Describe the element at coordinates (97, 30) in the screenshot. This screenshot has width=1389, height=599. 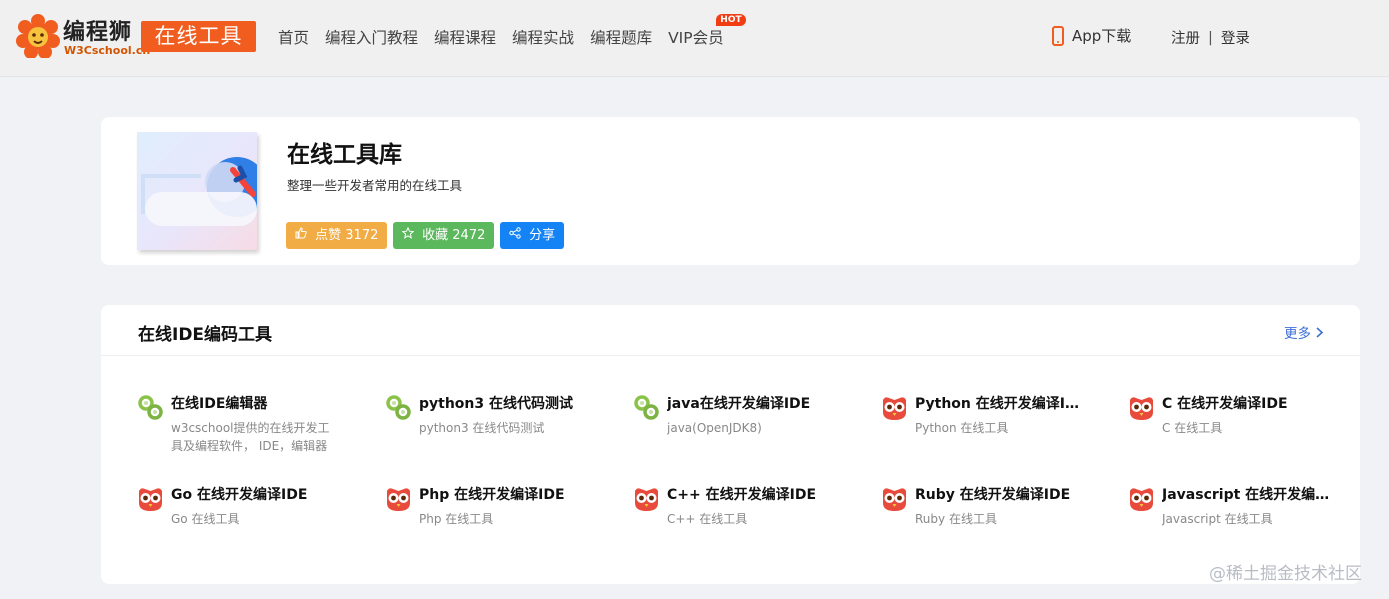
I see `brand-name: 编程狮` at that location.